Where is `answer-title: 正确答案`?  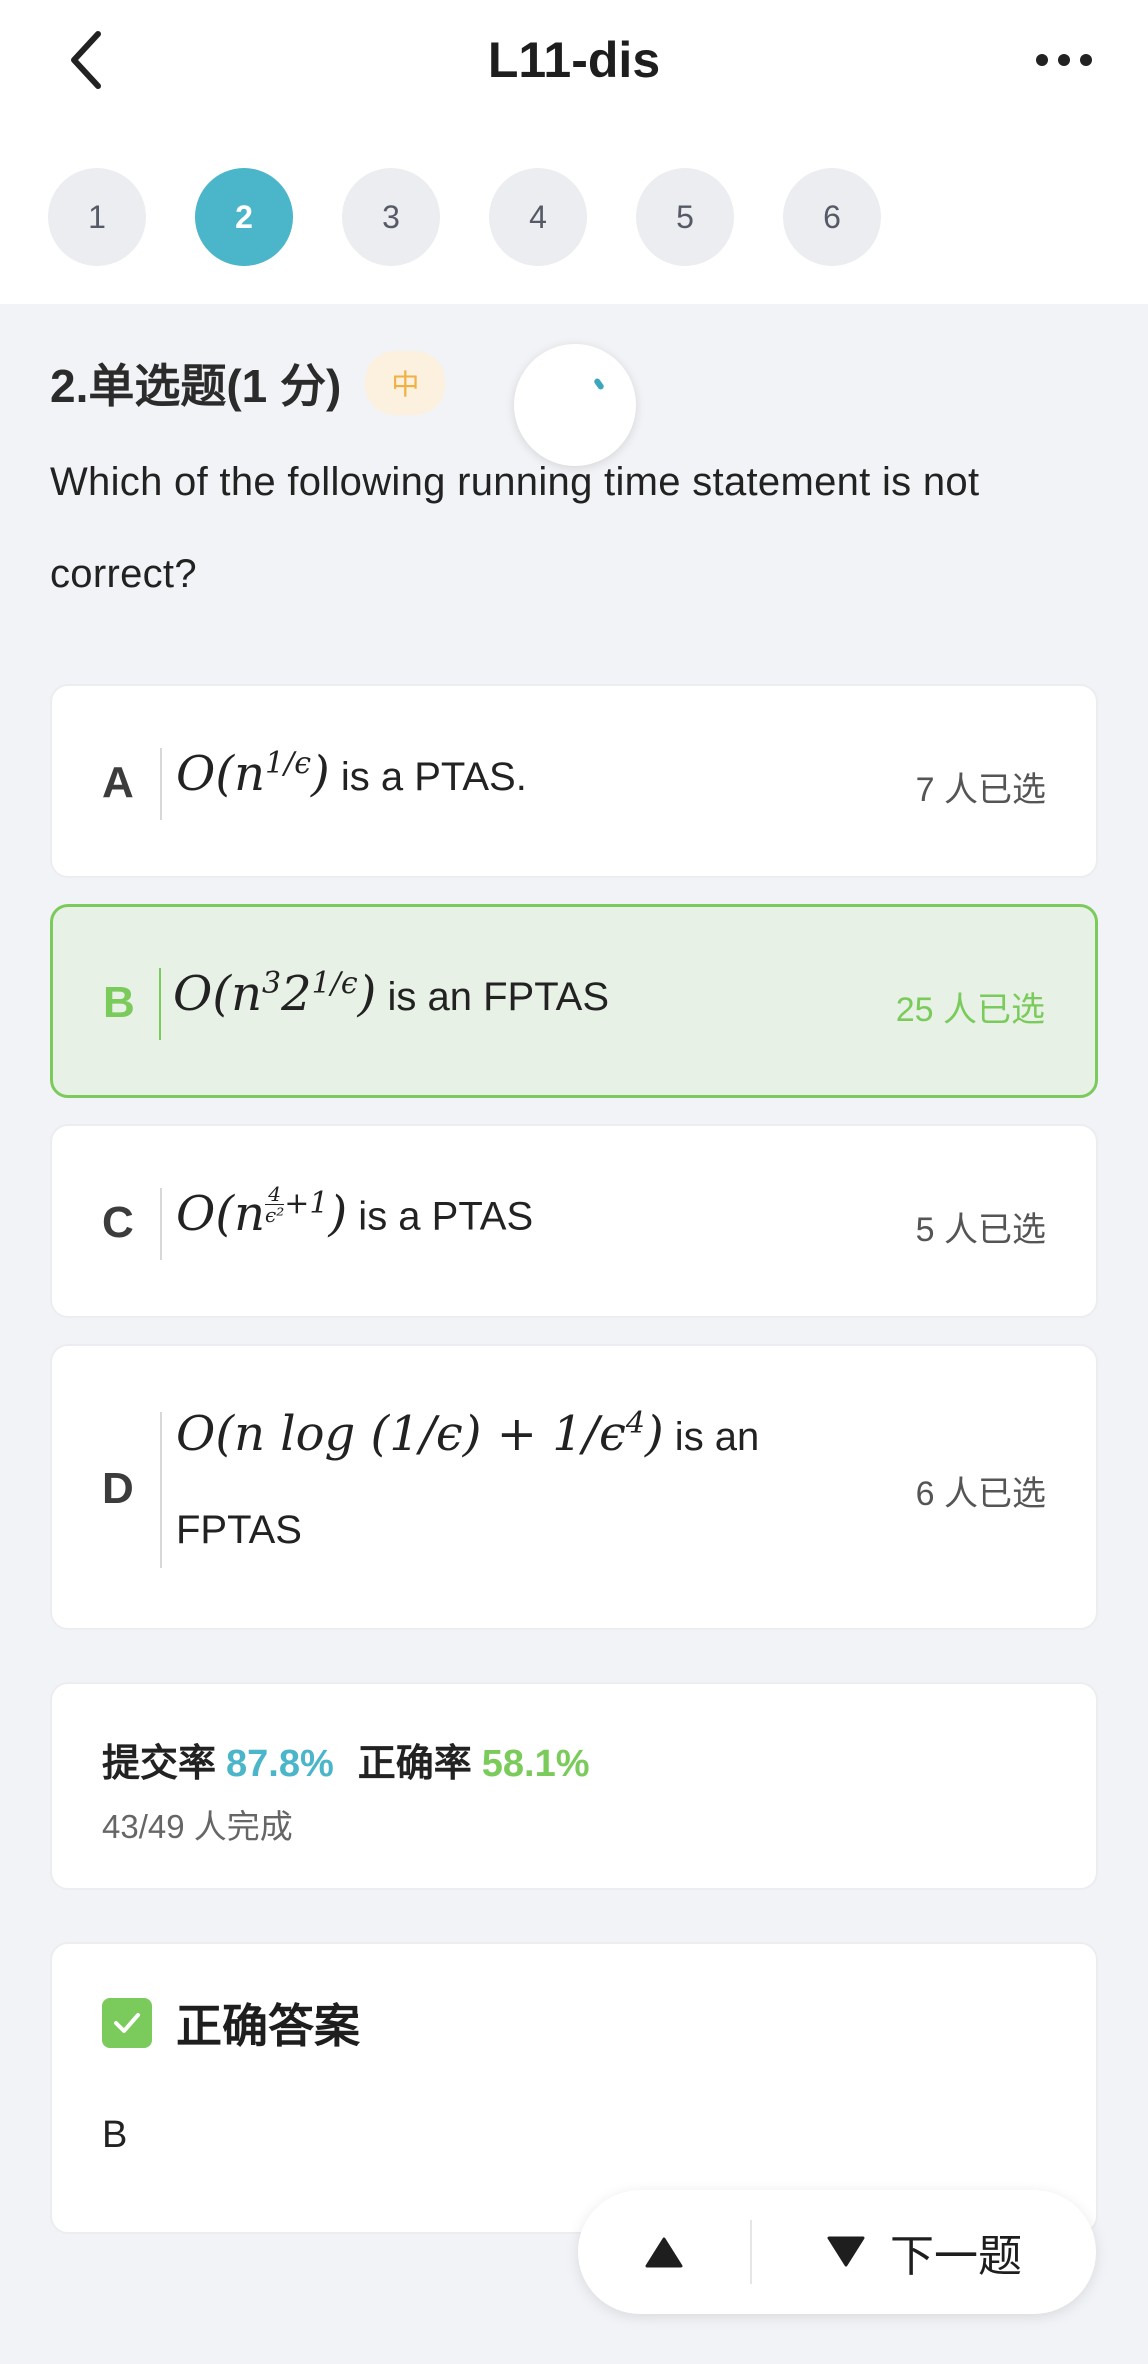 answer-title: 正确答案 is located at coordinates (268, 2026).